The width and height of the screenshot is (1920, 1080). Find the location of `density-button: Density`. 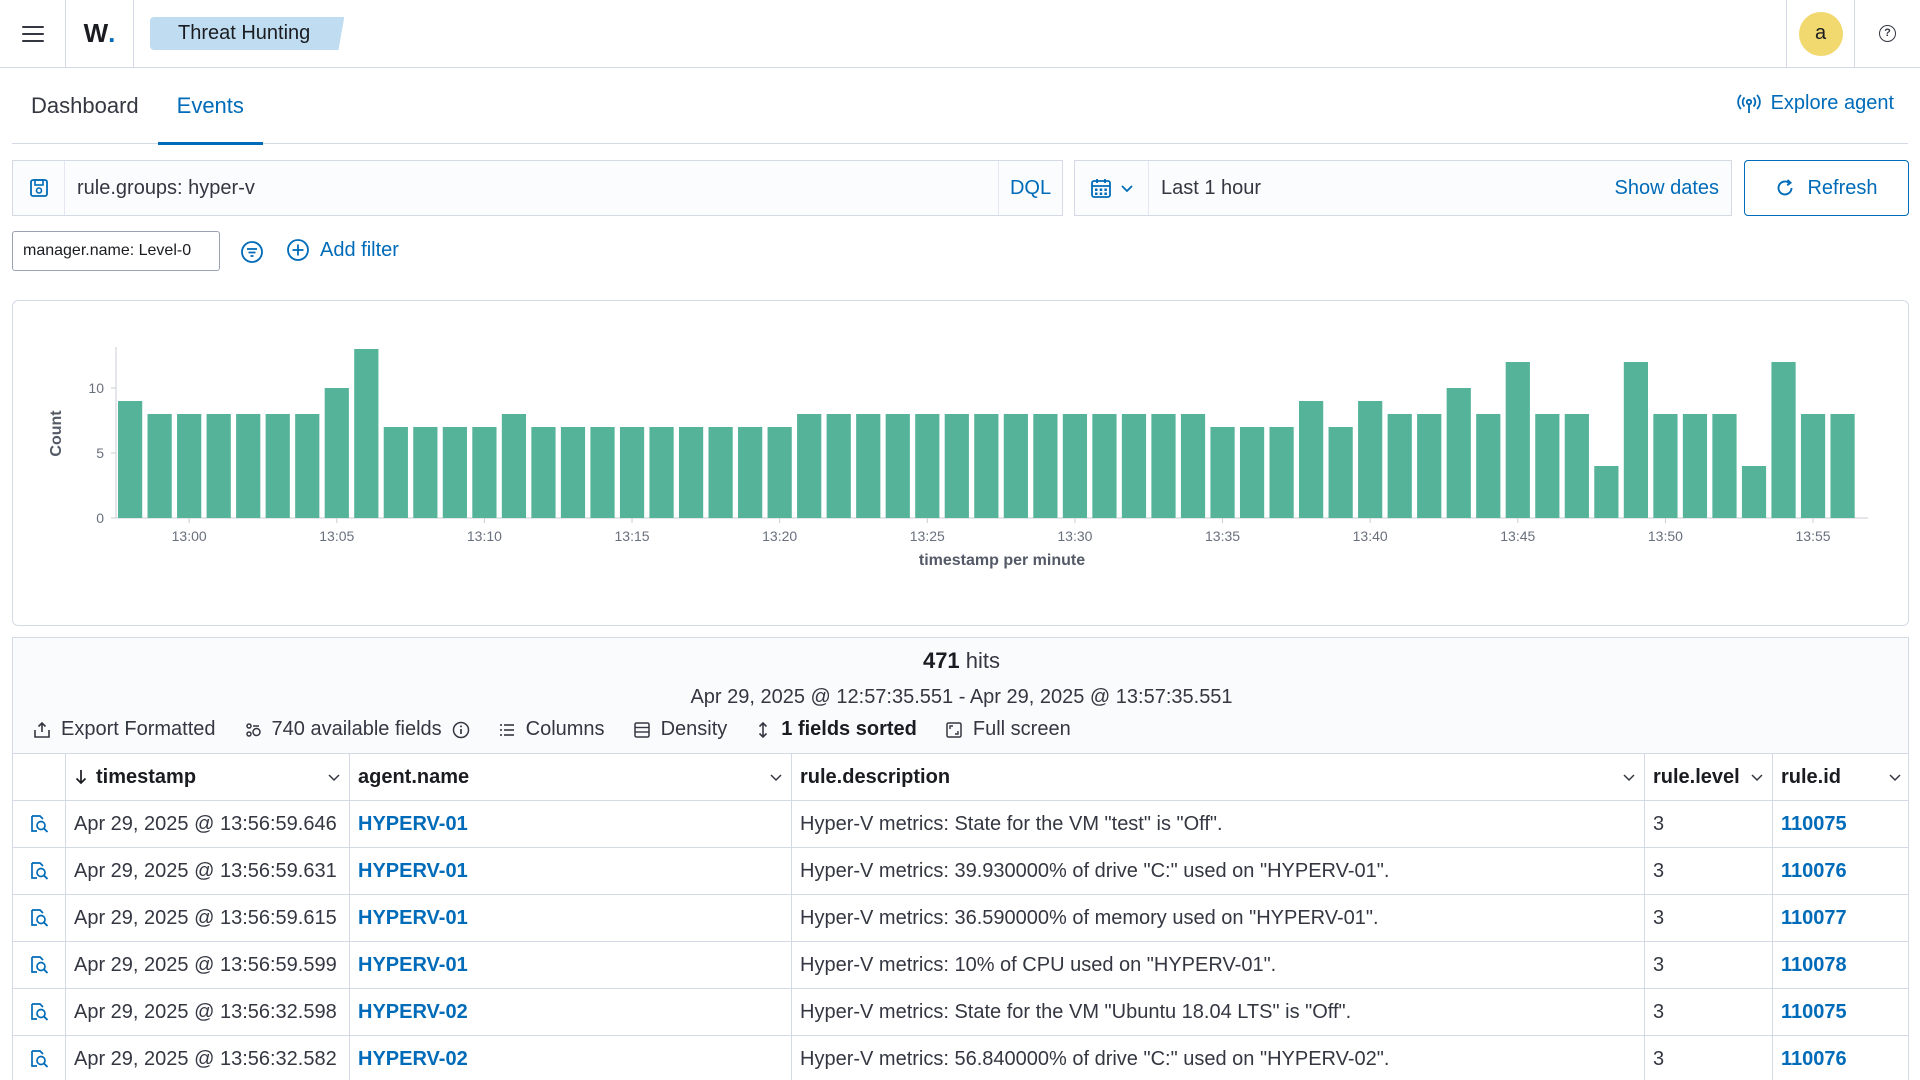

density-button: Density is located at coordinates (680, 729).